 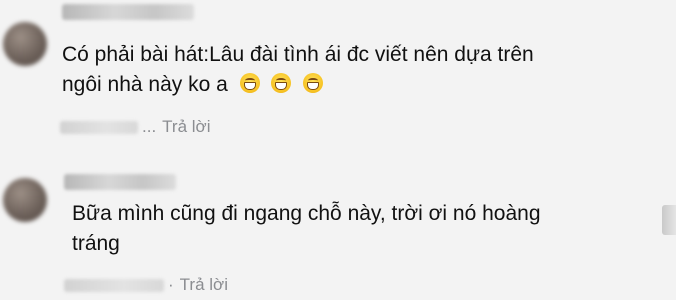 I want to click on comment-meta: · Trả lời, so click(x=146, y=285).